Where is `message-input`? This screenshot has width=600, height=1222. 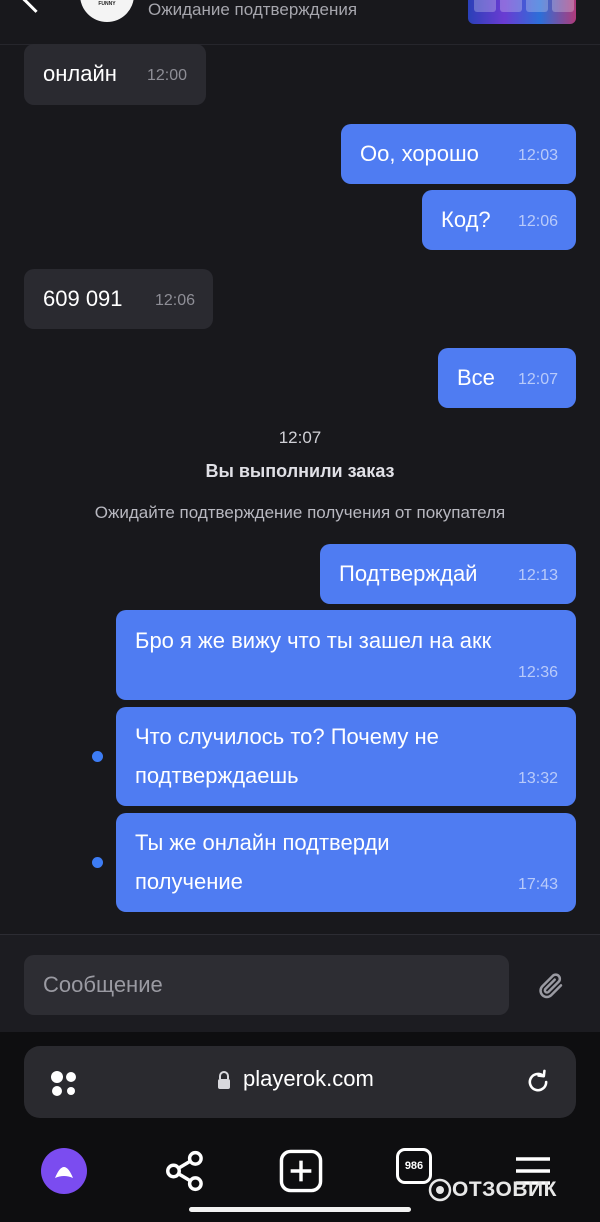
message-input is located at coordinates (266, 985).